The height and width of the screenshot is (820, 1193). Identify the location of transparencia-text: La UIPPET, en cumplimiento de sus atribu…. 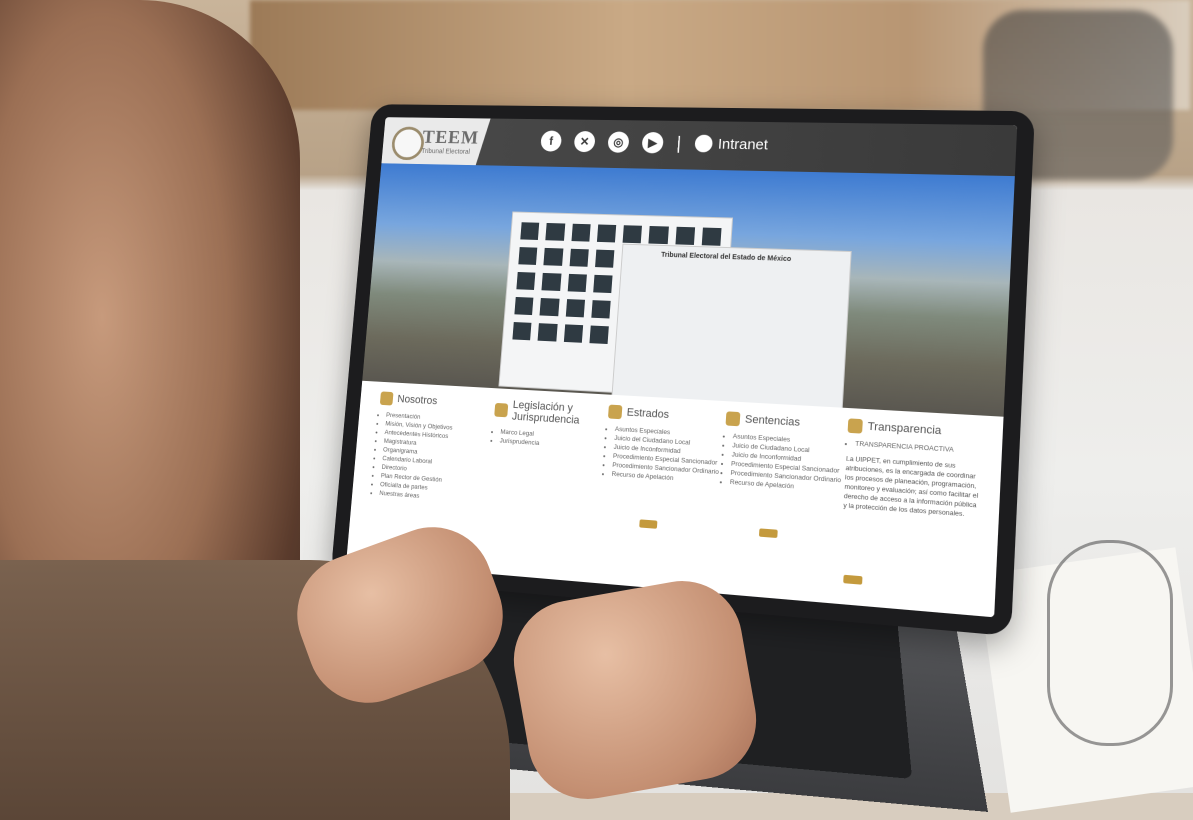
(913, 487).